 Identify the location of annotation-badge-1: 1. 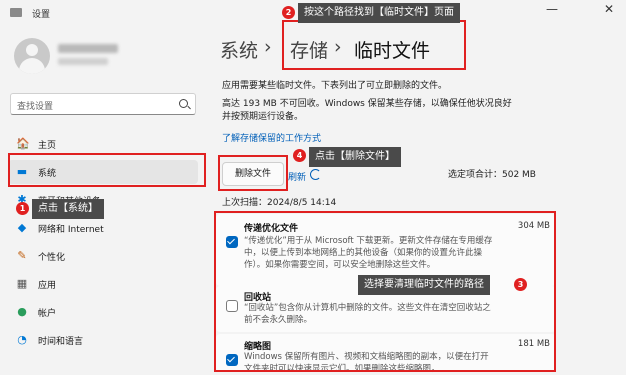
(22, 208).